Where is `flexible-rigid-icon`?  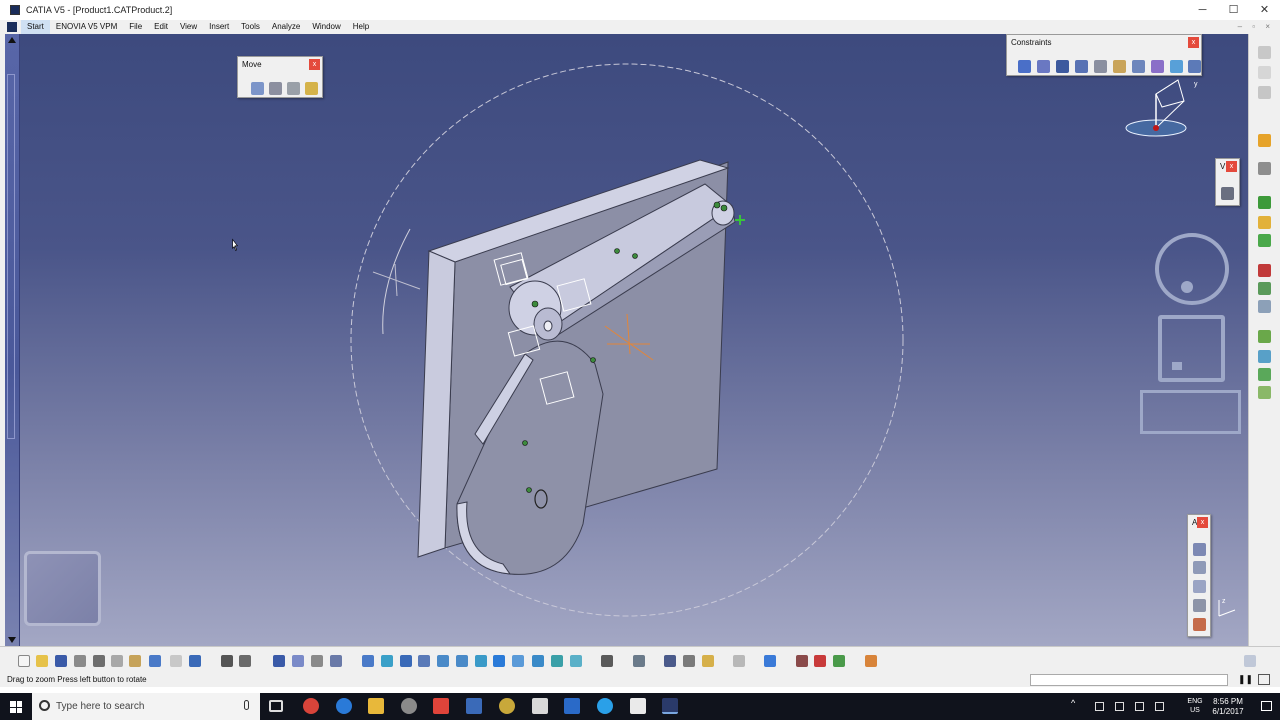
flexible-rigid-icon is located at coordinates (1157, 66).